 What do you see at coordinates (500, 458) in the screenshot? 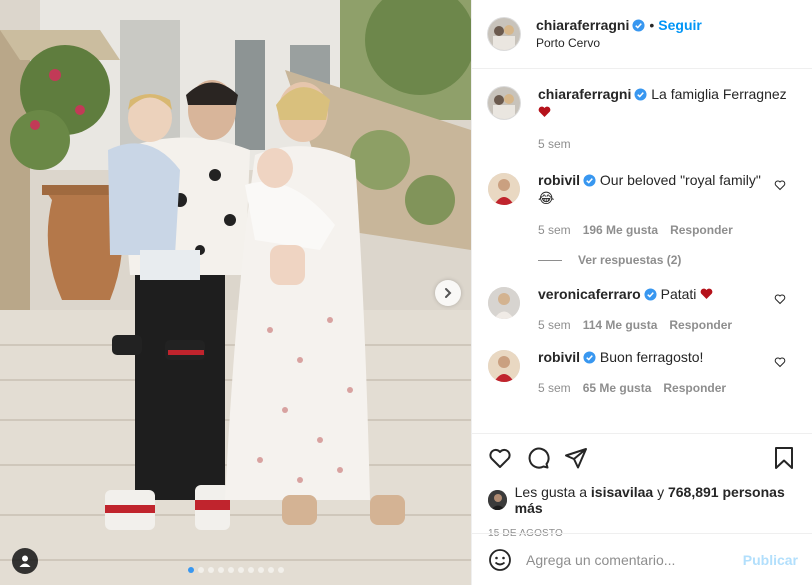
I see `like-button` at bounding box center [500, 458].